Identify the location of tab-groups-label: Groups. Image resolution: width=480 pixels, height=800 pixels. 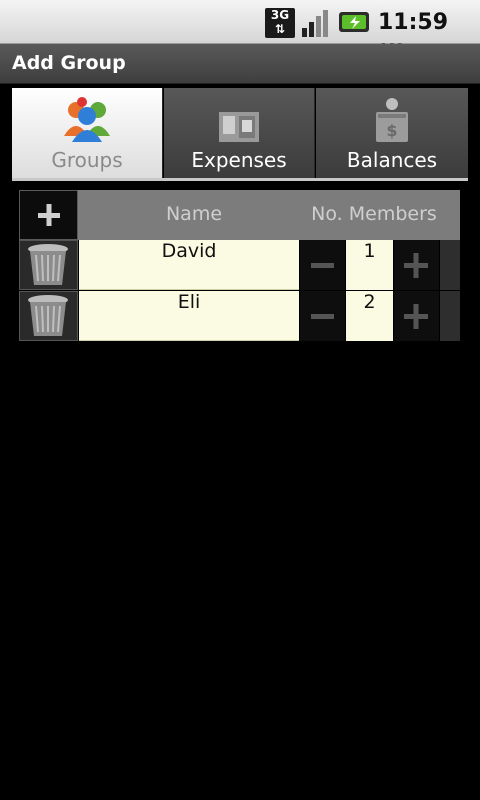
(87, 160).